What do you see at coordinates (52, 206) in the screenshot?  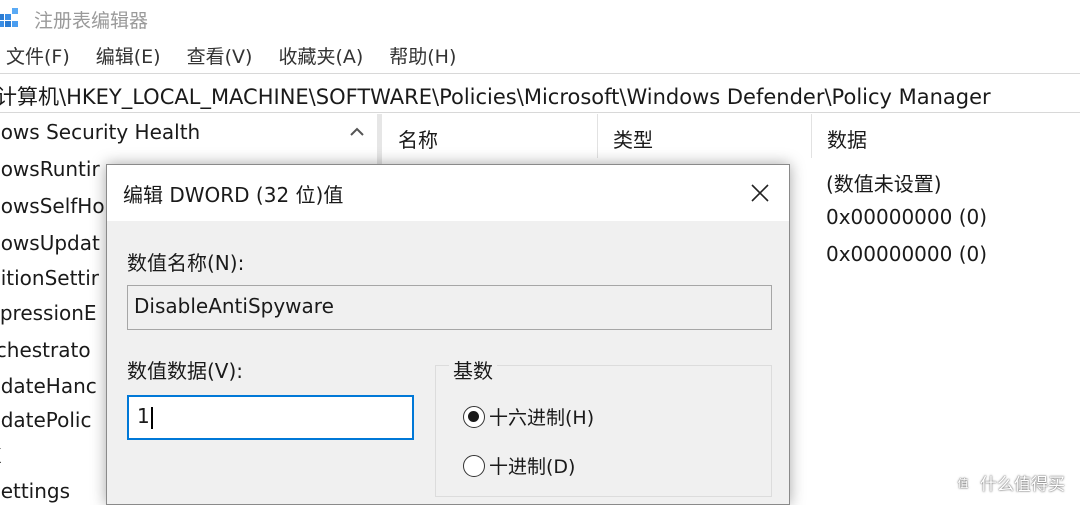 I see `tree-item: dowsSelfHo` at bounding box center [52, 206].